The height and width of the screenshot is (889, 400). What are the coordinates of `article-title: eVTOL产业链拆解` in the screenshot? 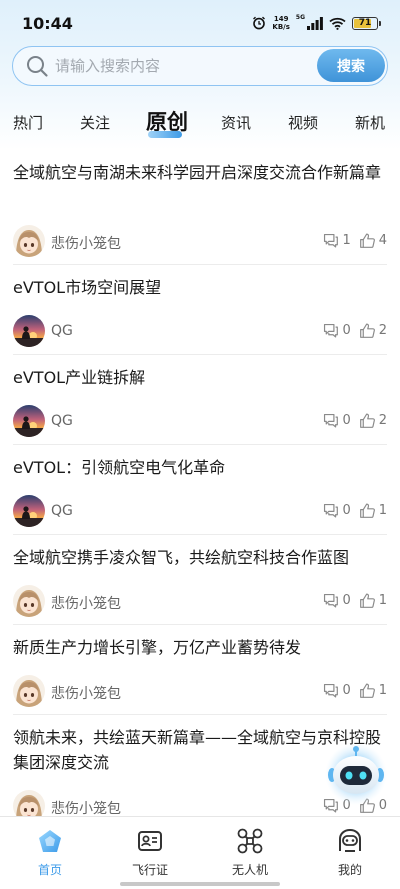 It's located at (200, 377).